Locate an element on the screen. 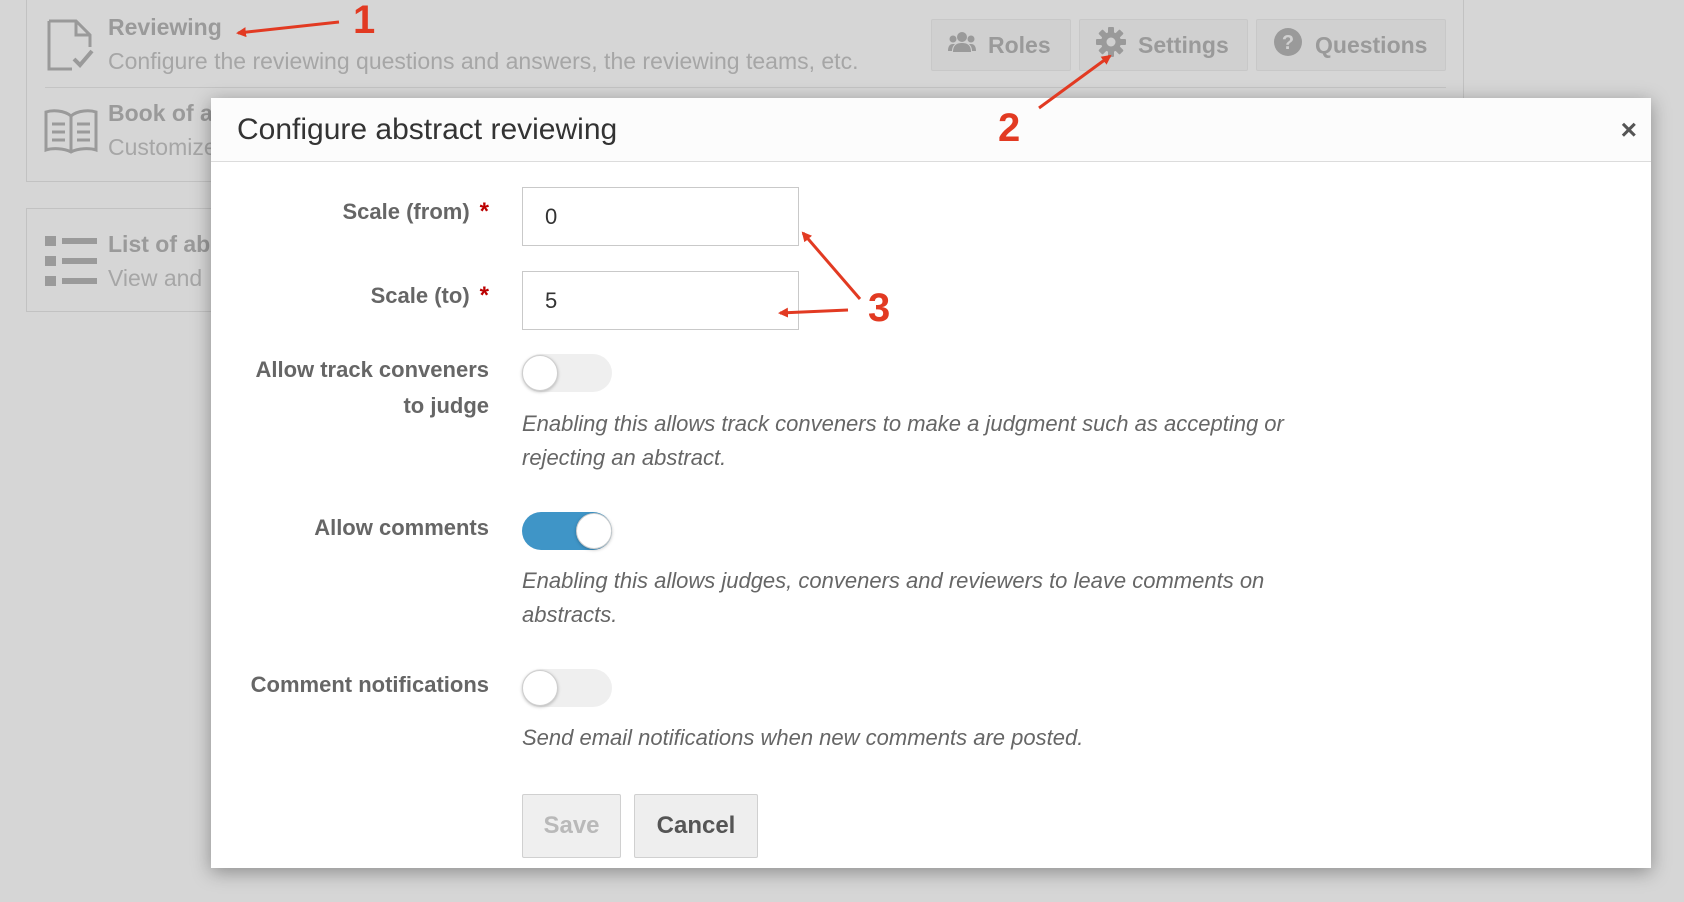 This screenshot has width=1684, height=902. allow-track-conveners-label: Allow track conveners to judge is located at coordinates (372, 388).